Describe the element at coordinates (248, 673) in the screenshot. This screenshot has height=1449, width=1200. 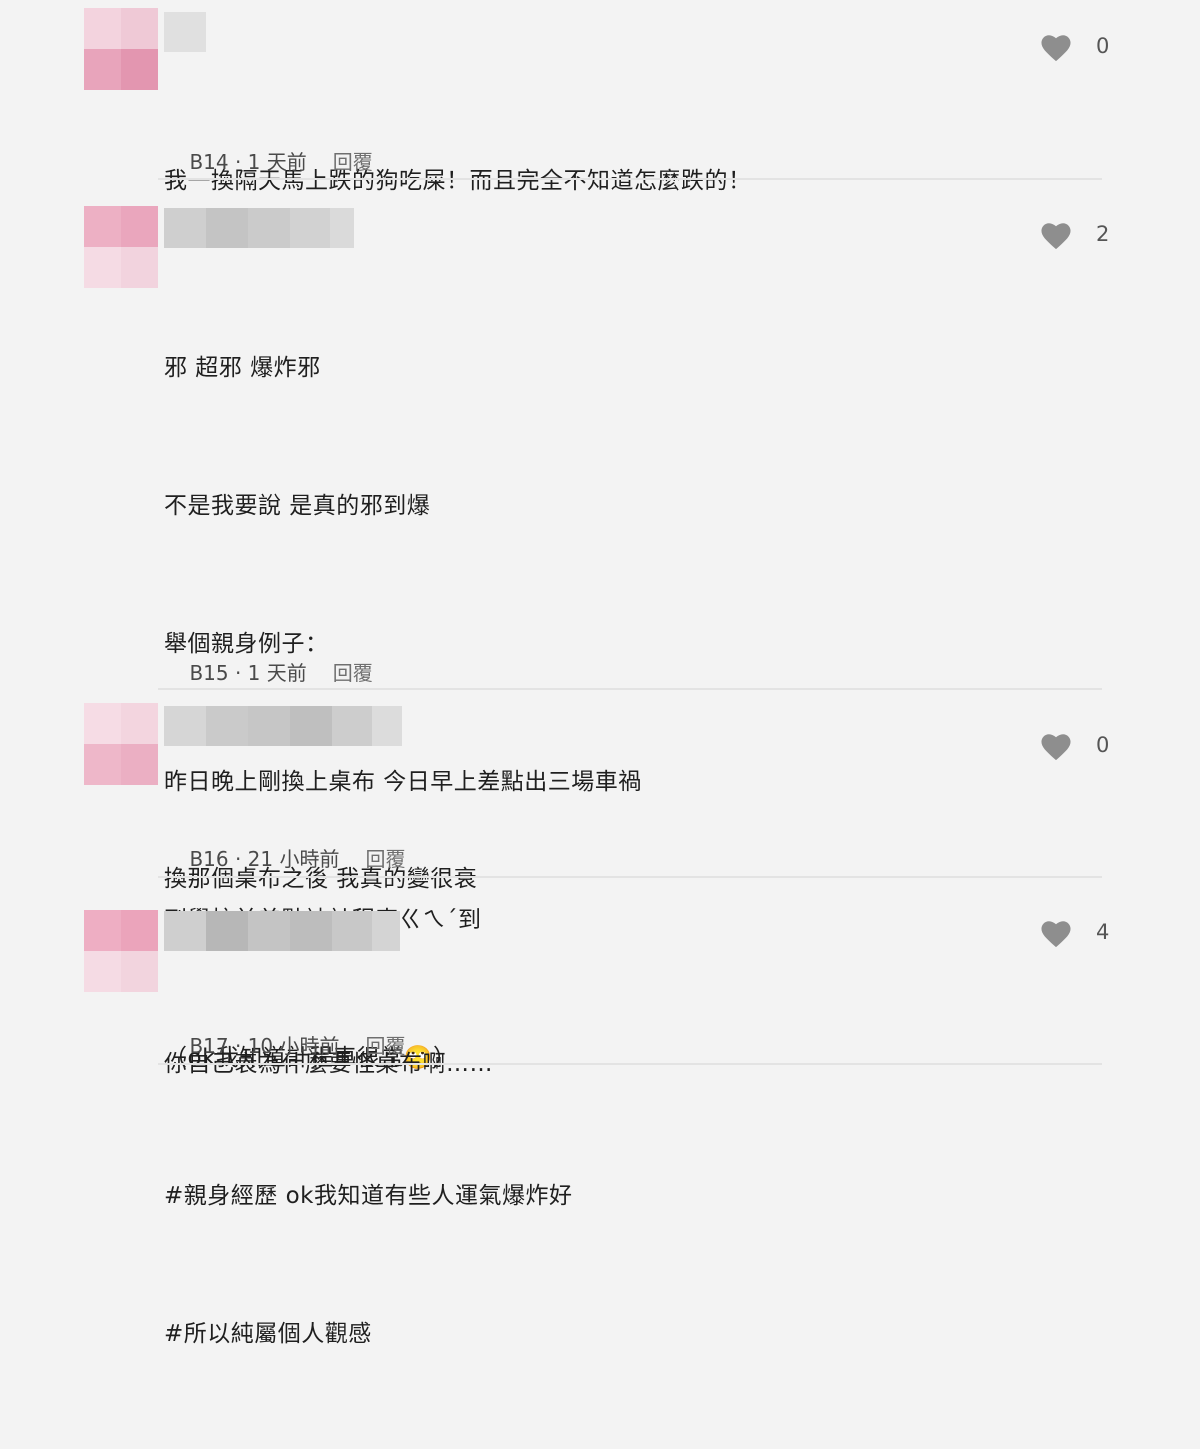
I see `floor-time: B15 · 1 天前` at that location.